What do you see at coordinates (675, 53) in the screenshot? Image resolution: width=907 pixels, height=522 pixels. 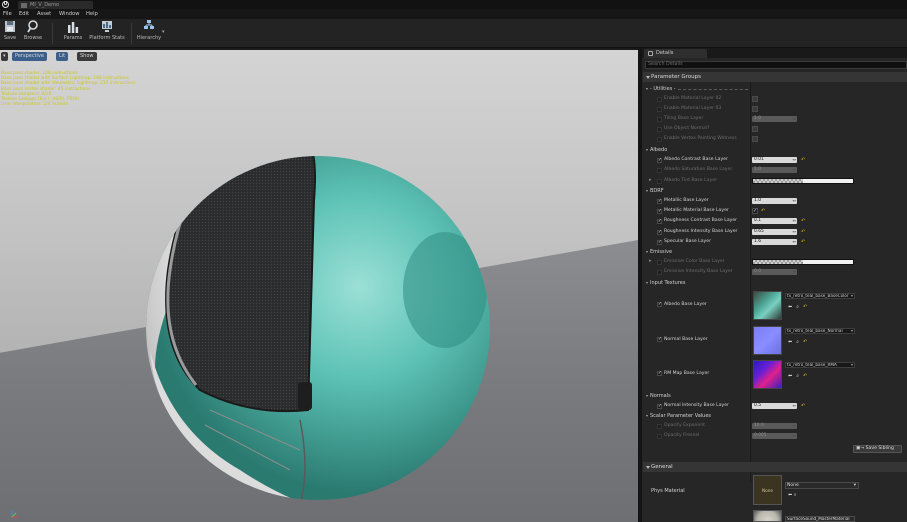 I see `details-tab: Details` at bounding box center [675, 53].